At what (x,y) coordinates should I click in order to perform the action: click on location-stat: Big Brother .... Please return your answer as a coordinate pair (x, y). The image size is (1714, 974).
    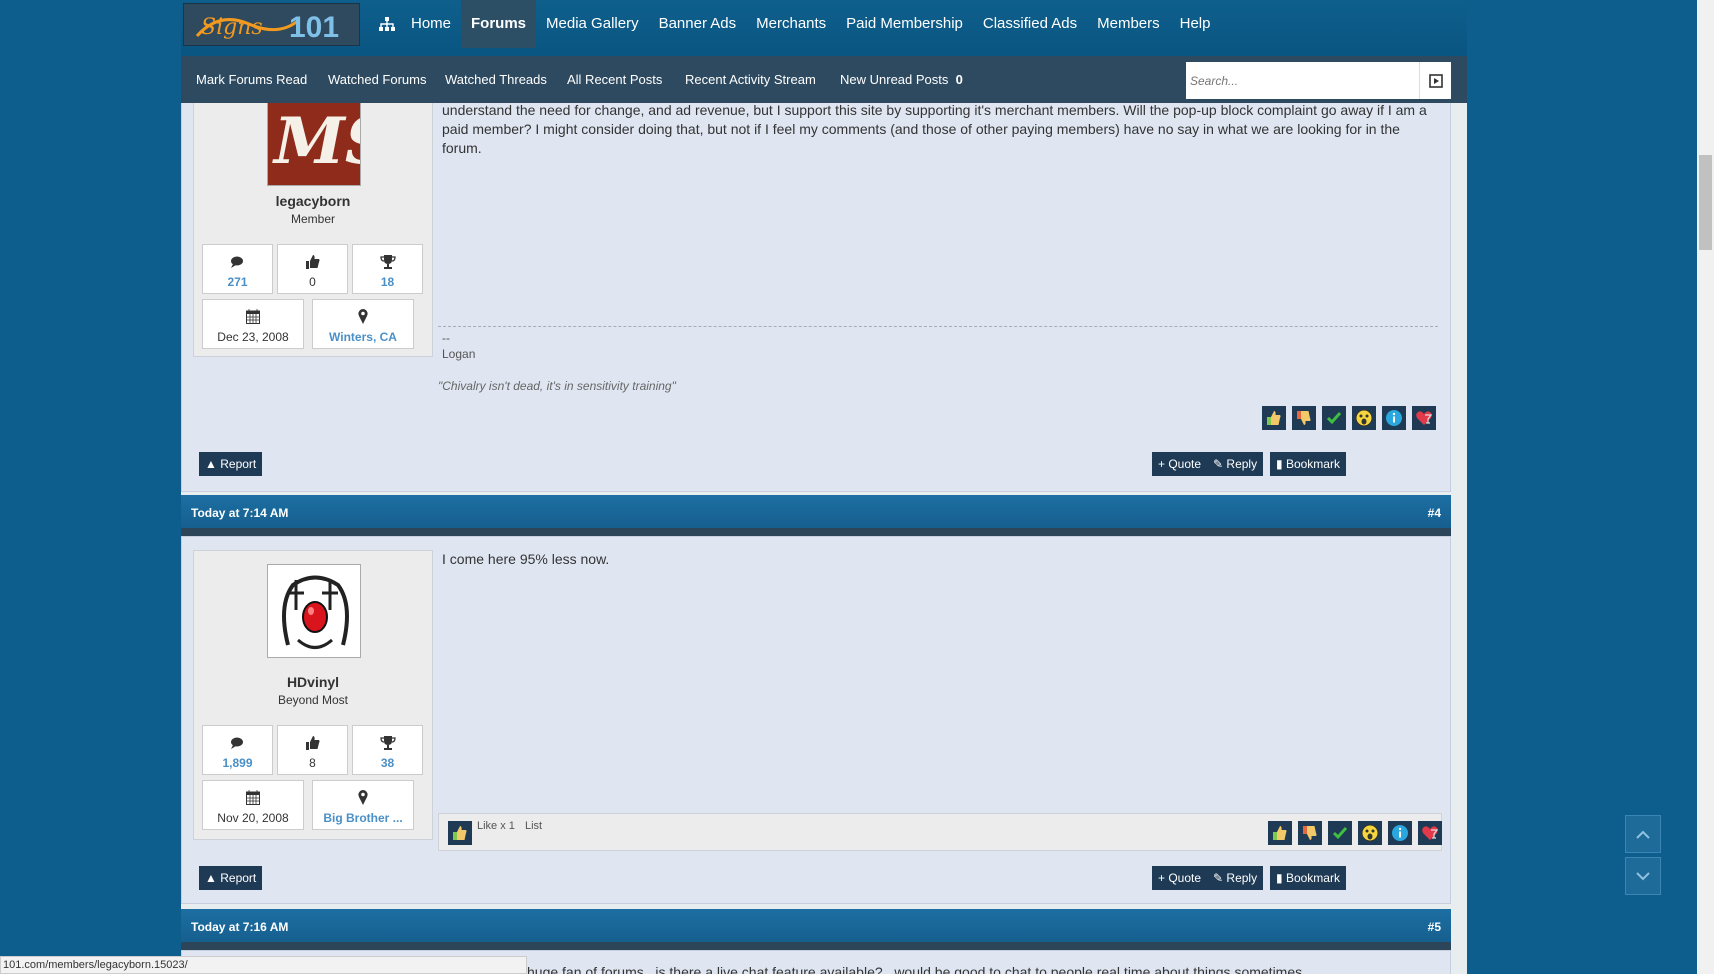
    Looking at the image, I should click on (363, 805).